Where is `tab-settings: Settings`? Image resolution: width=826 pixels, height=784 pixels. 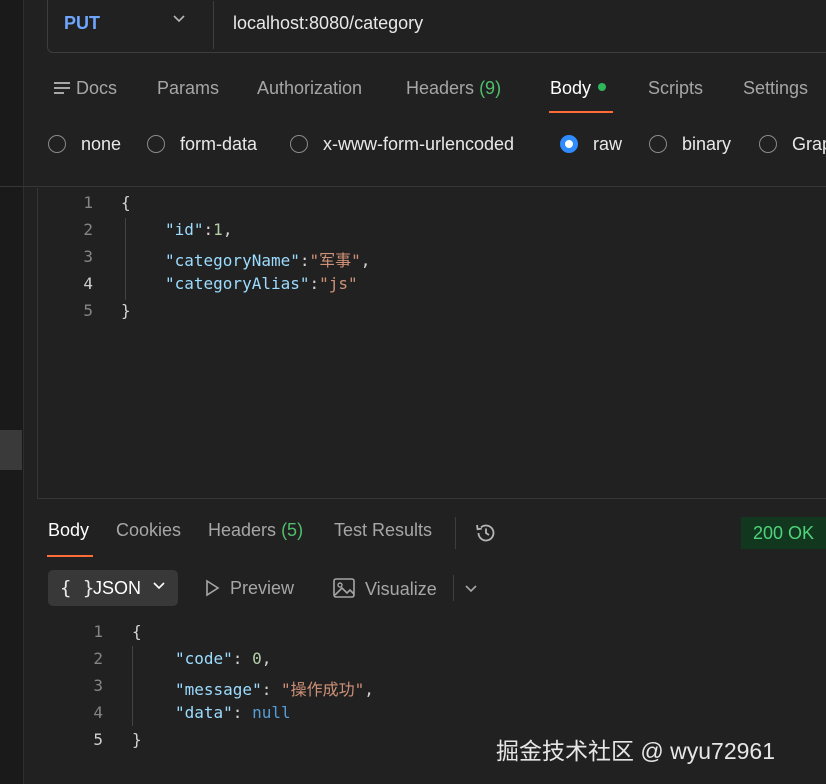
tab-settings: Settings is located at coordinates (775, 88).